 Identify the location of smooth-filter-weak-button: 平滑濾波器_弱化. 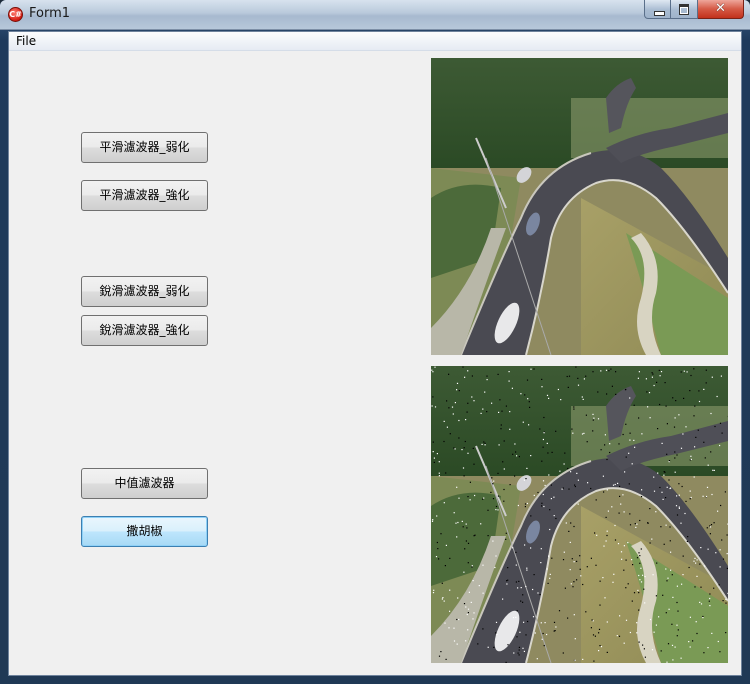
(144, 147).